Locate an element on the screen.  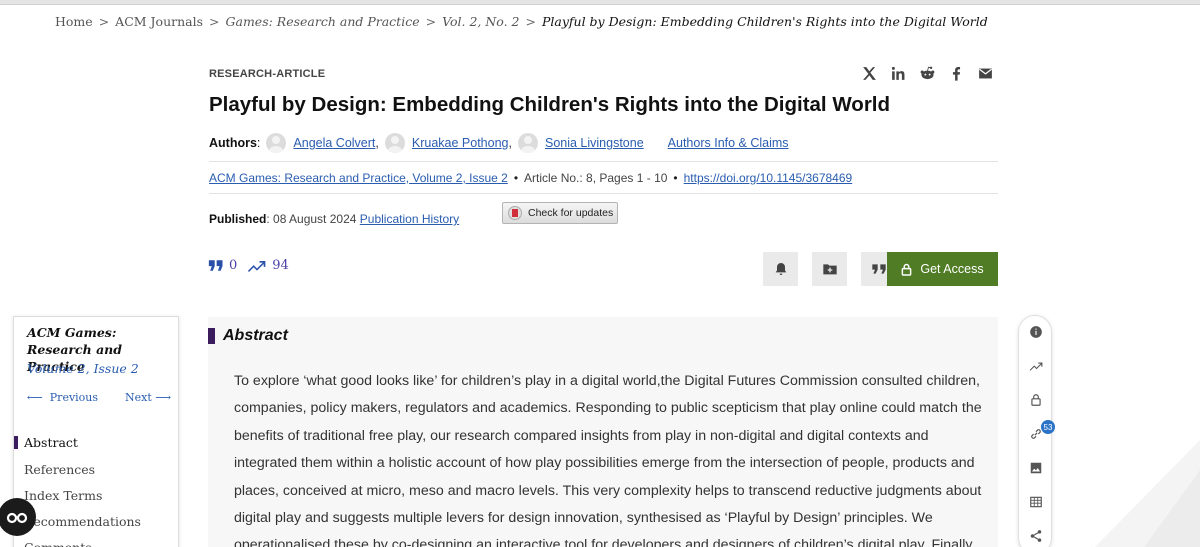
glasses-icon is located at coordinates (17, 518).